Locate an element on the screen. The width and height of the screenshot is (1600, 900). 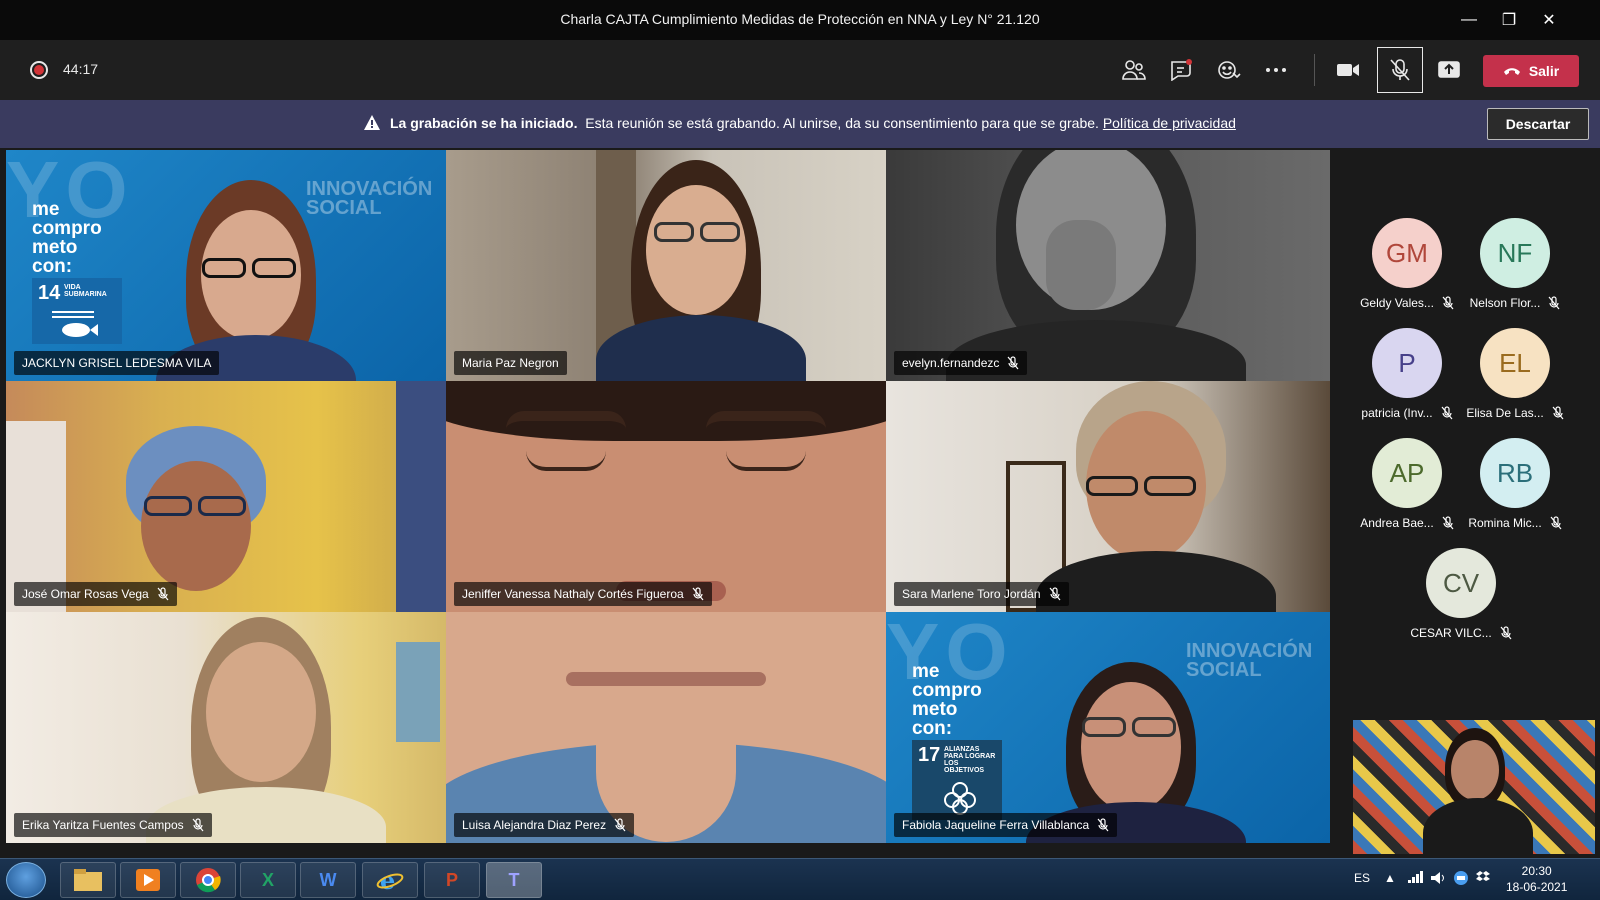
avatar: NF is located at coordinates (1515, 253).